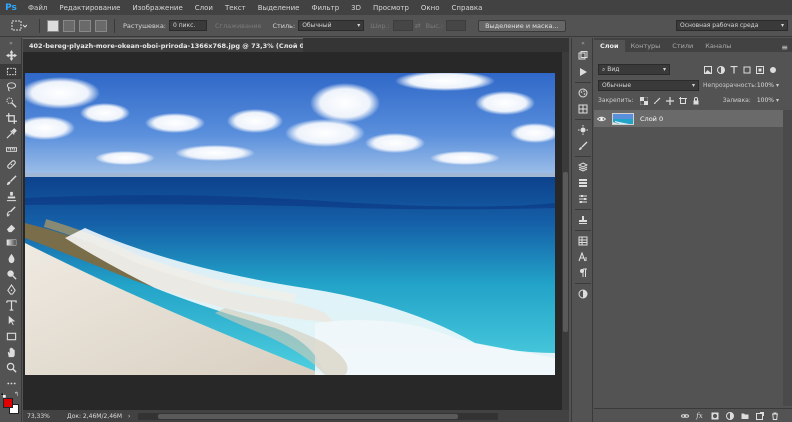 Image resolution: width=792 pixels, height=422 pixels. Describe the element at coordinates (11, 321) in the screenshot. I see `path-selection-tool` at that location.